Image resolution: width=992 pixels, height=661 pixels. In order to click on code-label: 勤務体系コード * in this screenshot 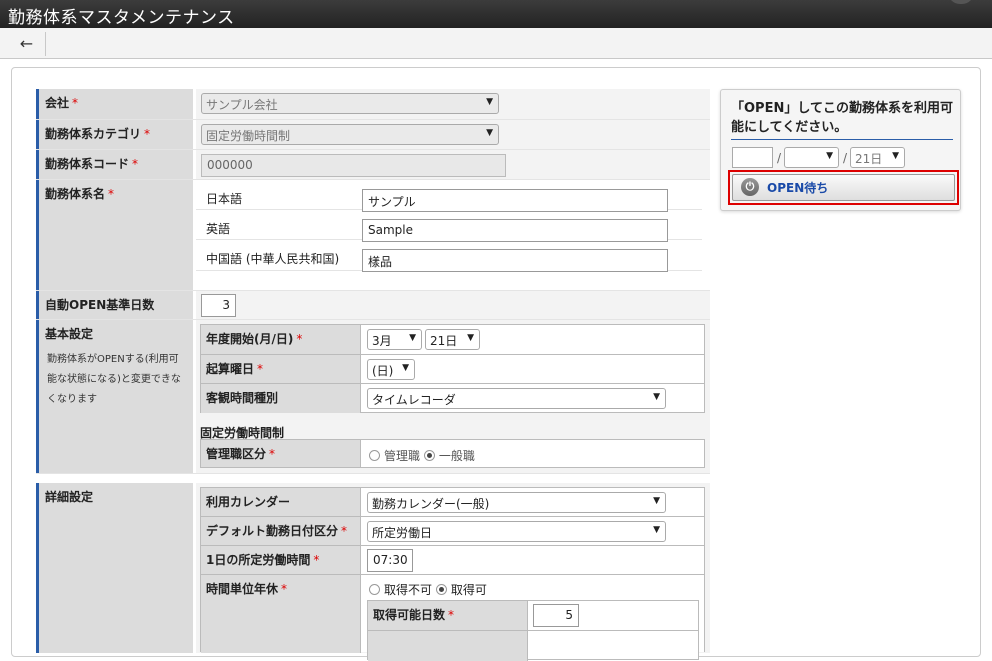, I will do `click(114, 164)`.